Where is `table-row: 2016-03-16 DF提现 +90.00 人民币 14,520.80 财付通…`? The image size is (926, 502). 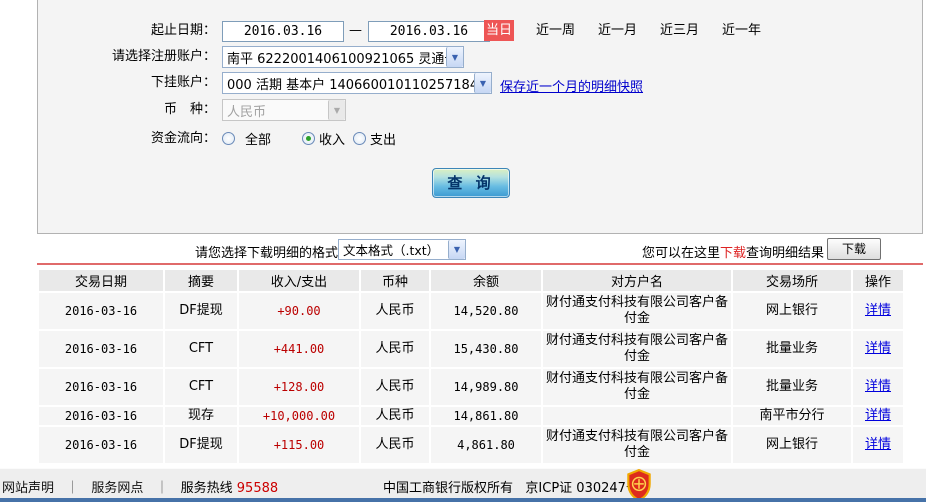
table-row: 2016-03-16 DF提现 +90.00 人民币 14,520.80 财付通… is located at coordinates (471, 311).